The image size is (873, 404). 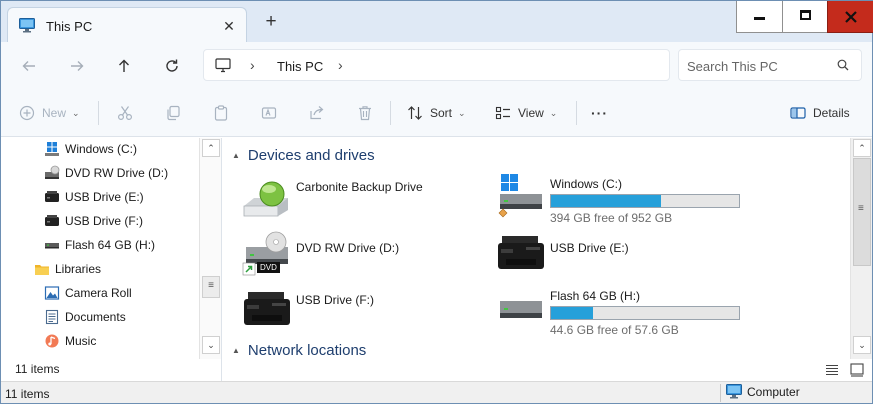 What do you see at coordinates (589, 248) in the screenshot?
I see `drive-name: USB Drive (E:)` at bounding box center [589, 248].